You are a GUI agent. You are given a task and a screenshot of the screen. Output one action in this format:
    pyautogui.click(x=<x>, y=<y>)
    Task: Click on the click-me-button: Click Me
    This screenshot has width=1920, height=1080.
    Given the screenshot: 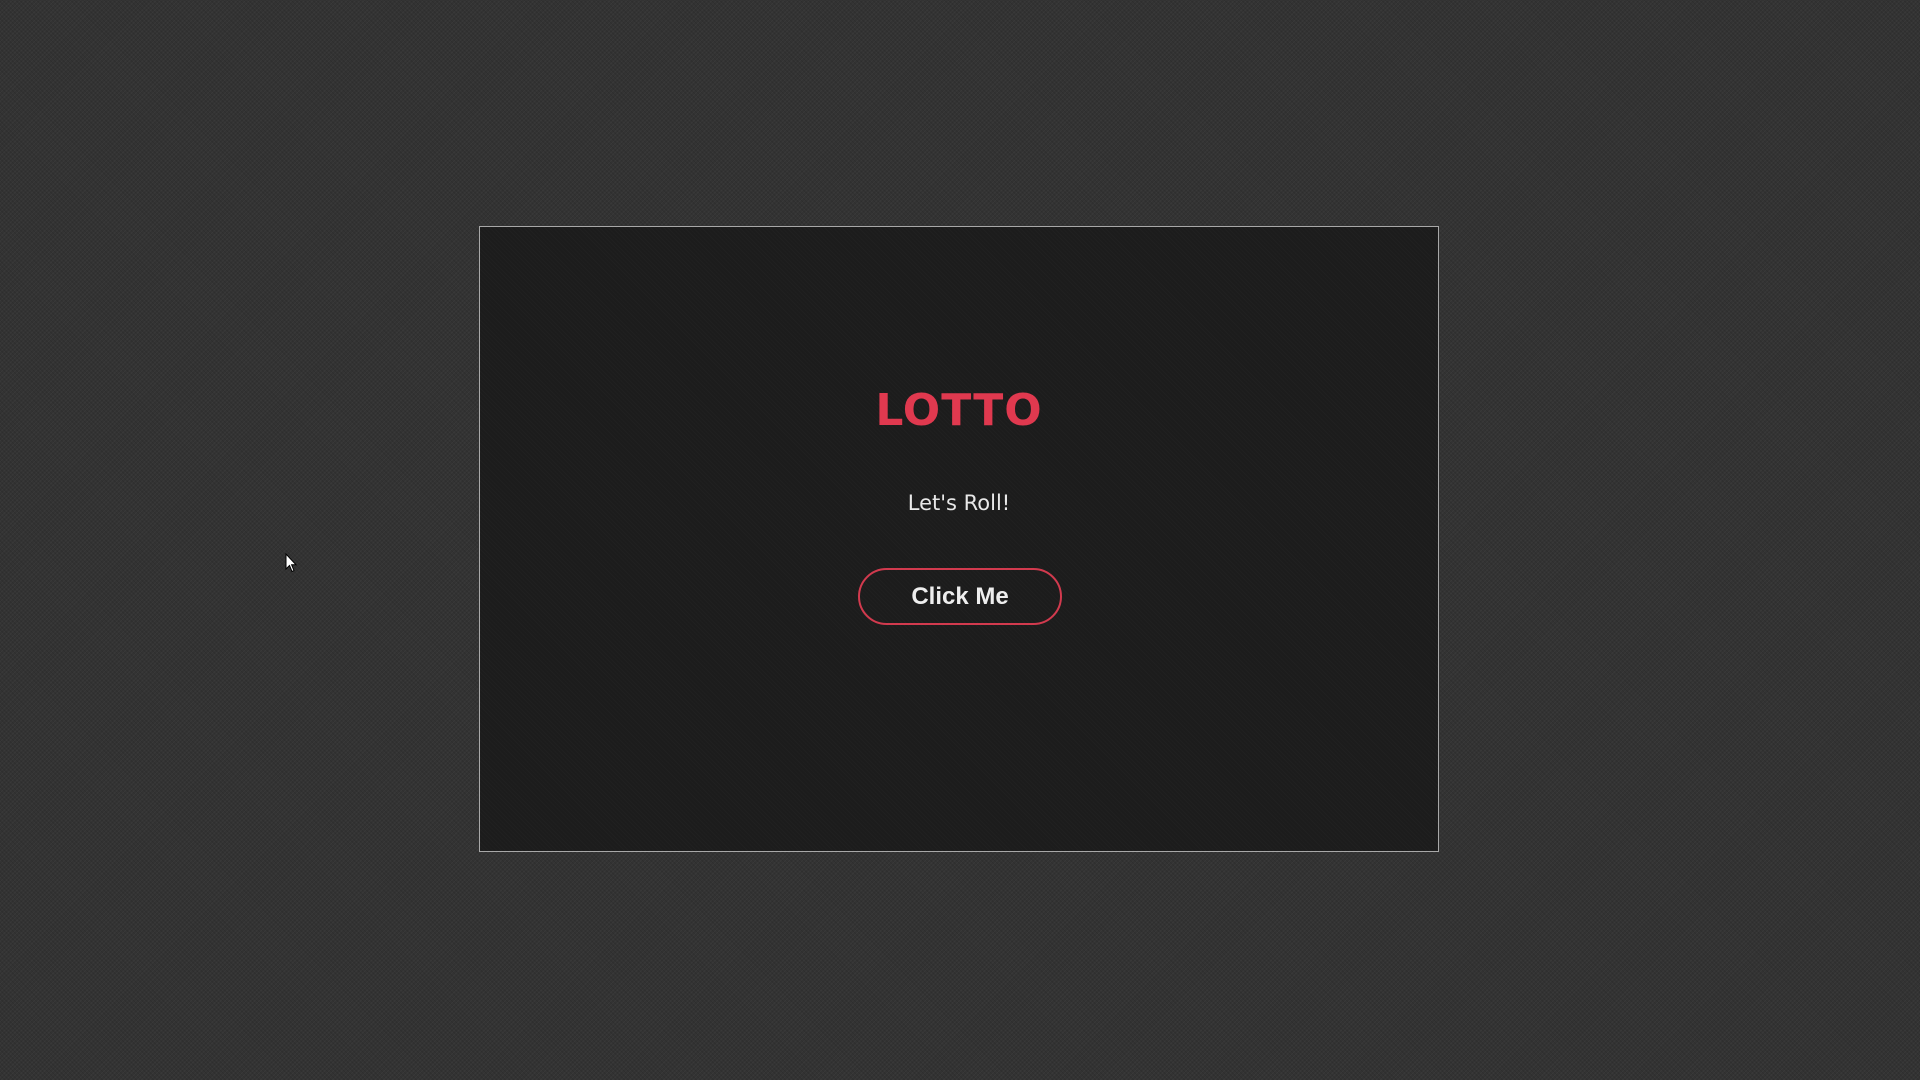 What is the action you would take?
    pyautogui.click(x=960, y=596)
    